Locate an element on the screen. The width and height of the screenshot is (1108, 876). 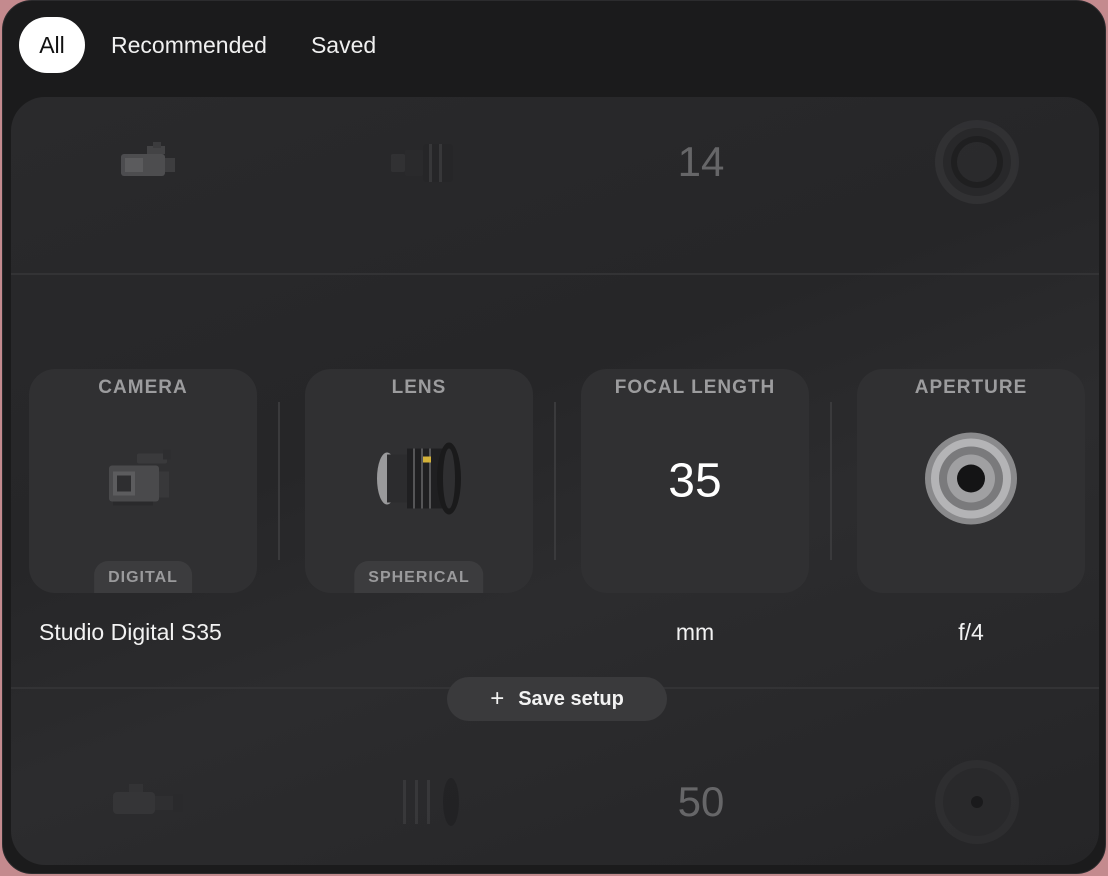
focal-length-value: 35 is located at coordinates (695, 481).